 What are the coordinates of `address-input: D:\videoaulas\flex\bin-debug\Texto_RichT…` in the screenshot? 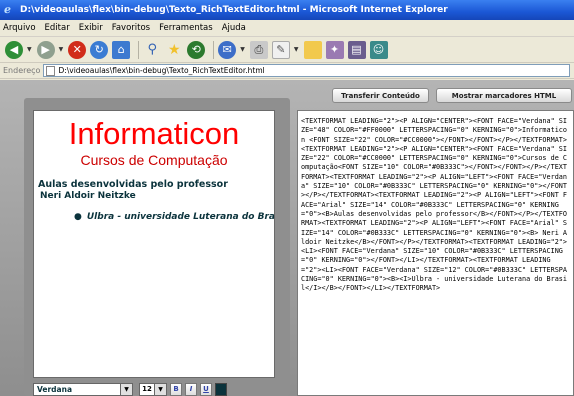 It's located at (306, 70).